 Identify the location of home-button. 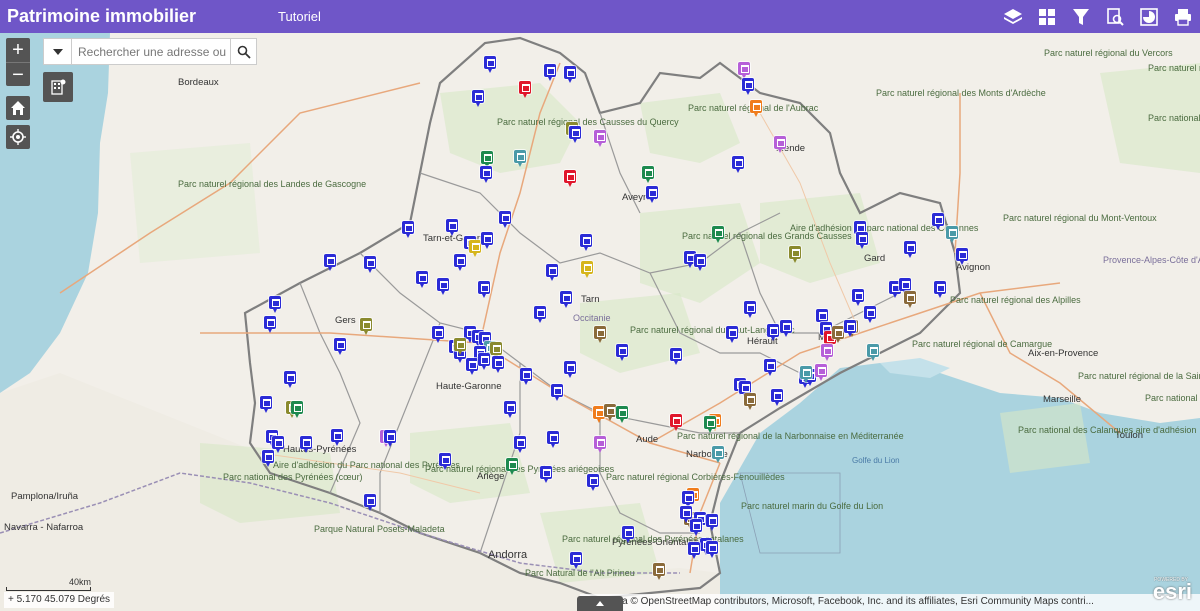
(18, 108).